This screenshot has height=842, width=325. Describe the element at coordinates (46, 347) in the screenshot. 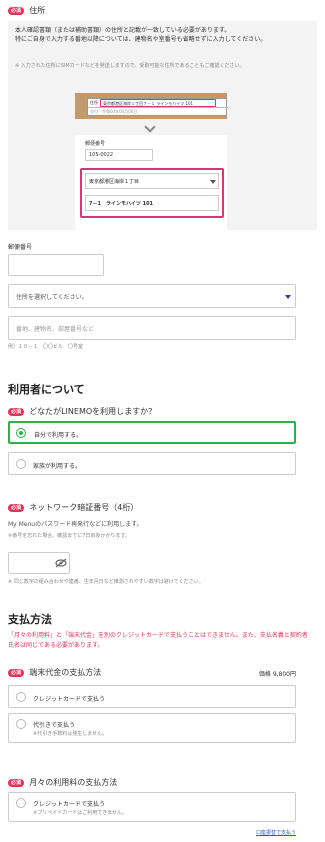

I see `address-example: 例）１０－１ 〇〇ビル 〇号室` at that location.